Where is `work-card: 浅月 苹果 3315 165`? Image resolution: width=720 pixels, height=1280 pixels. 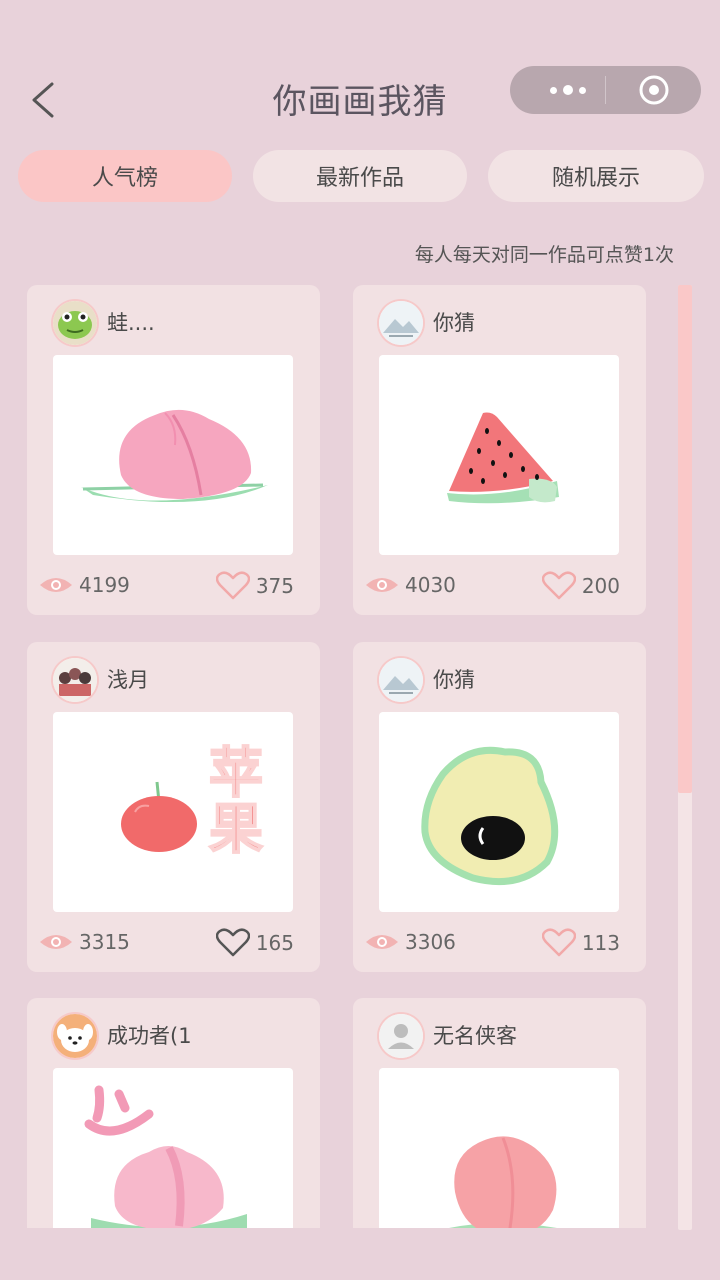 work-card: 浅月 苹果 3315 165 is located at coordinates (173, 807).